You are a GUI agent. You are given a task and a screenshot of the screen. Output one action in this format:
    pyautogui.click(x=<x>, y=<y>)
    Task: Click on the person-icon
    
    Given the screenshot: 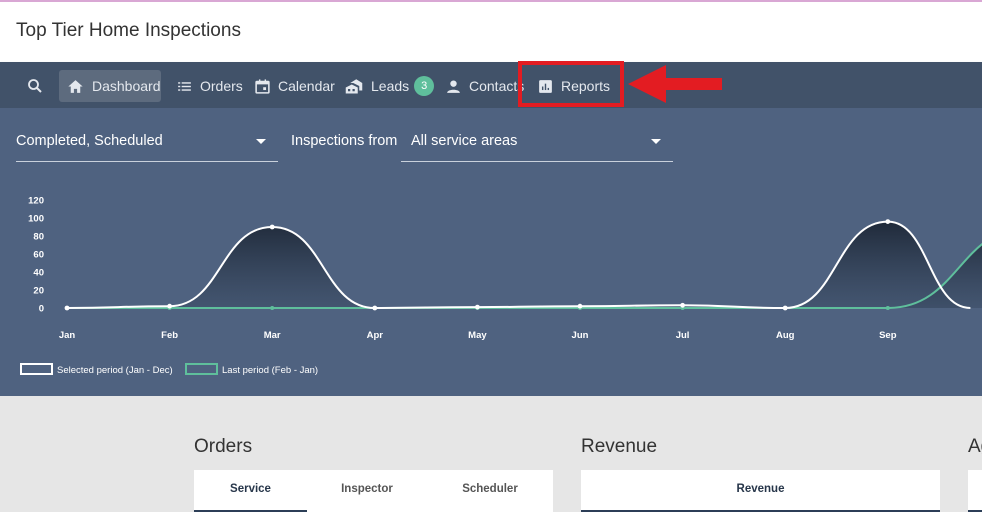 What is the action you would take?
    pyautogui.click(x=453, y=86)
    